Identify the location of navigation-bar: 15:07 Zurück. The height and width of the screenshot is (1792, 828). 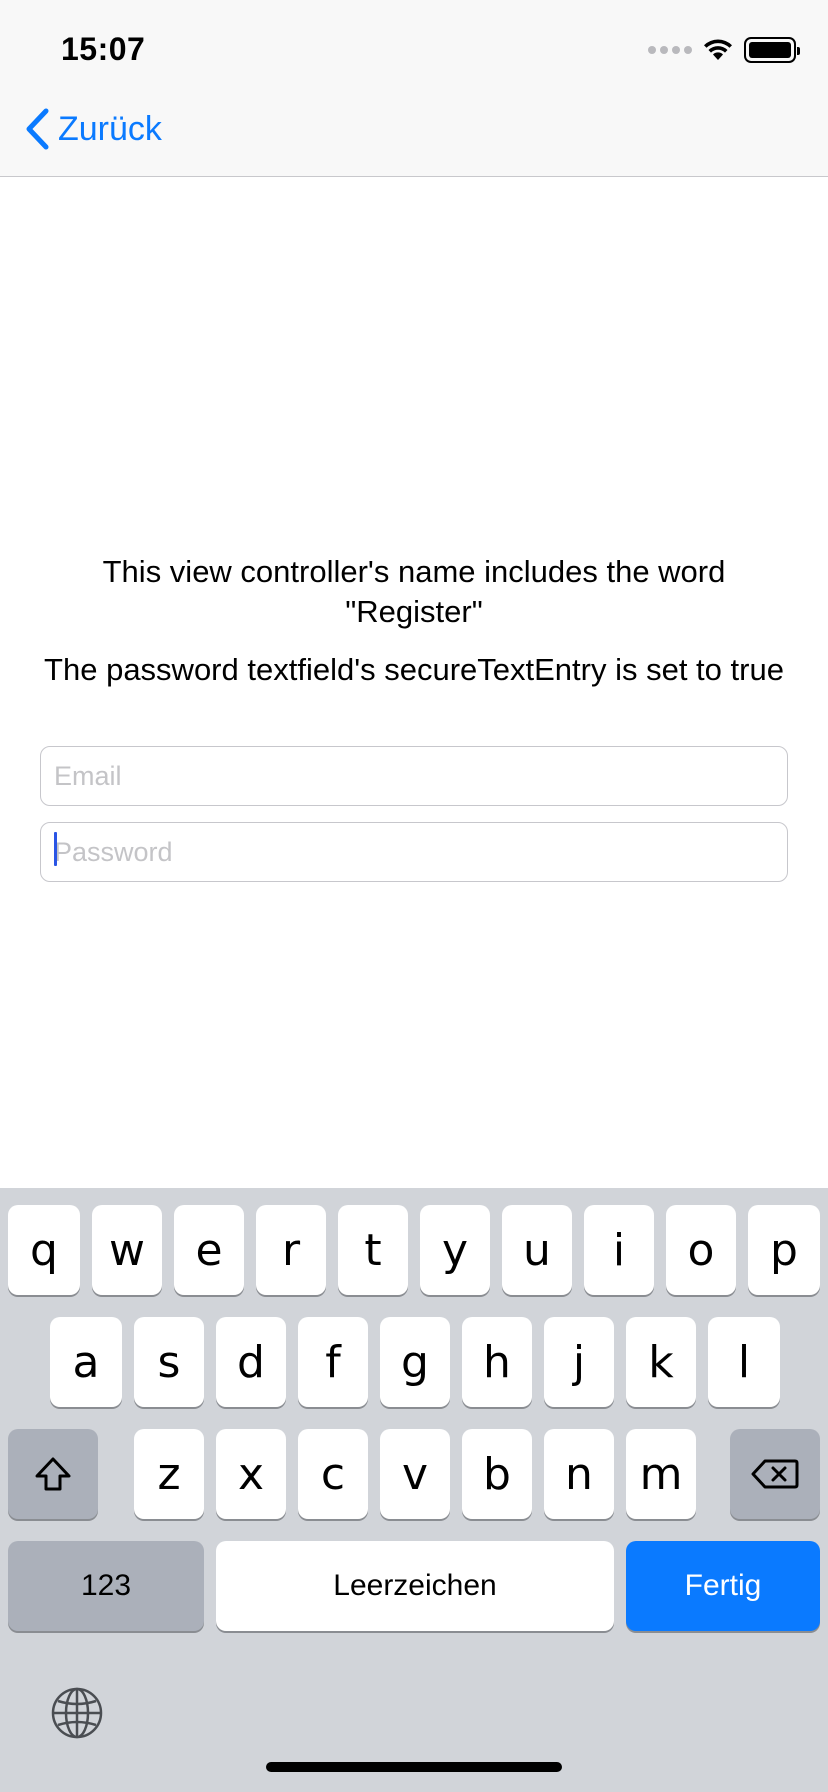
(414, 88).